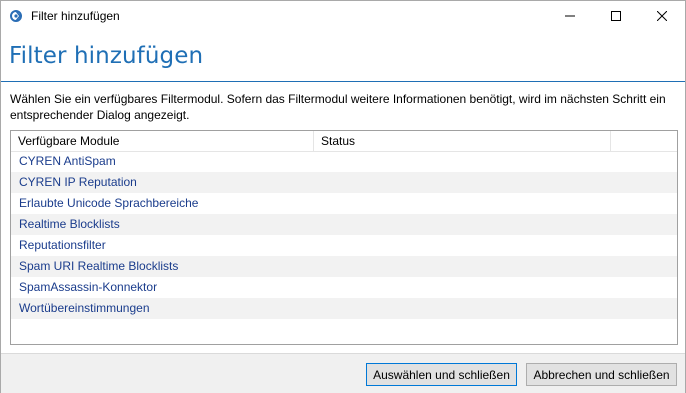 This screenshot has width=686, height=393. What do you see at coordinates (462, 141) in the screenshot?
I see `column-header-status: Status` at bounding box center [462, 141].